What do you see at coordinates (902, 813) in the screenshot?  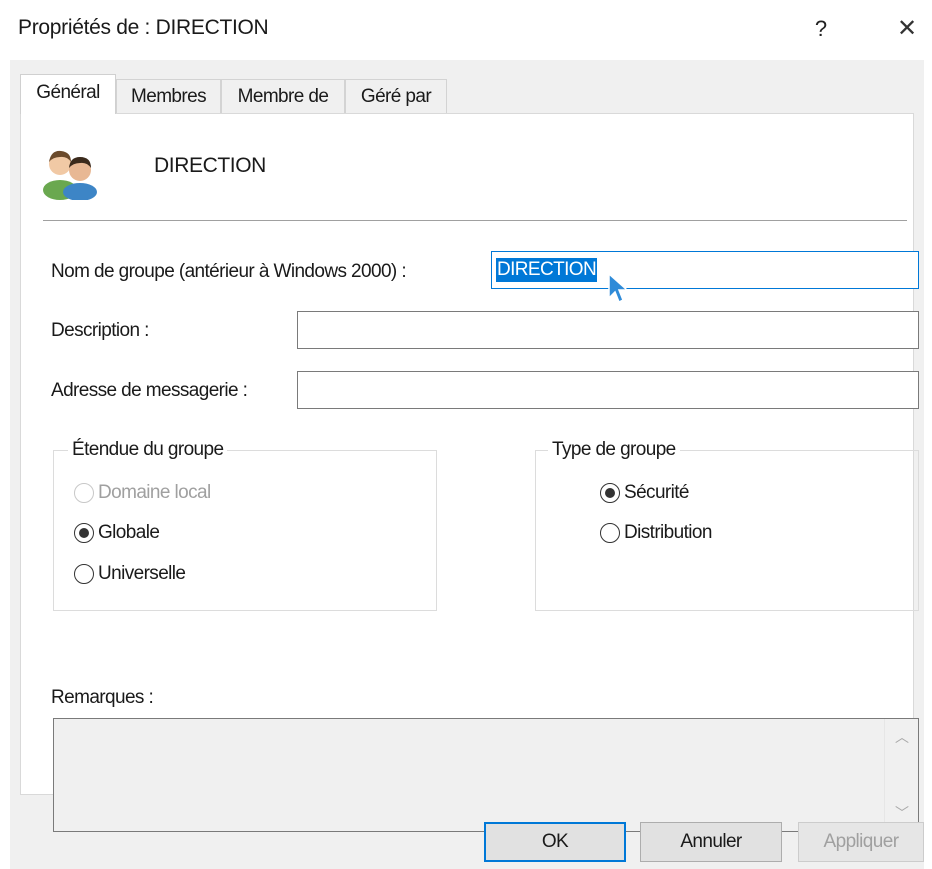 I see `scroll-down-icon: ﹀` at bounding box center [902, 813].